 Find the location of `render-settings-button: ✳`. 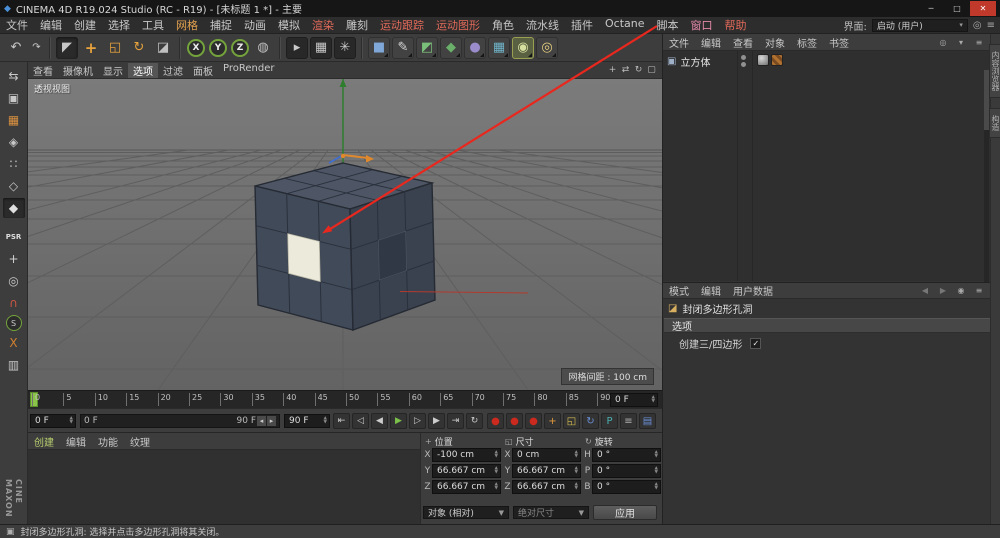

render-settings-button: ✳ is located at coordinates (345, 47).